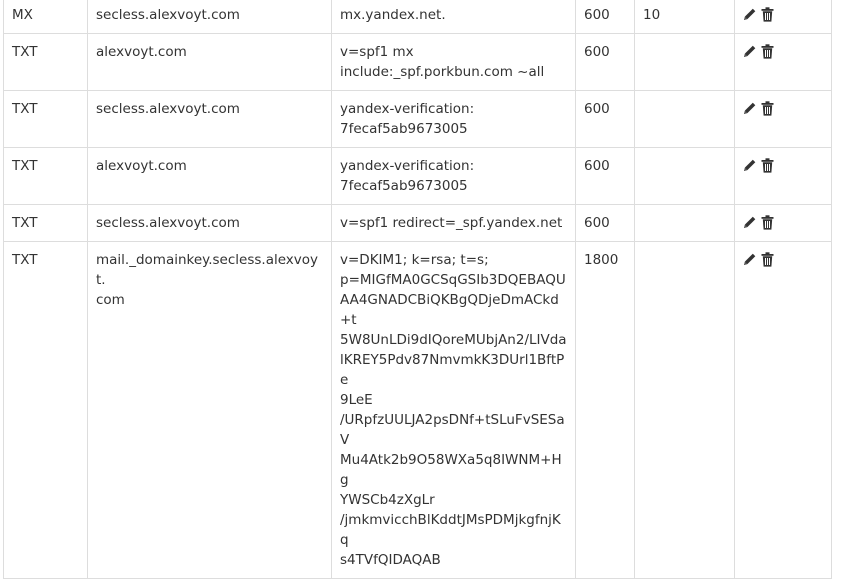 This screenshot has width=845, height=579. I want to click on record-answer-text: s4TVfQIDAQAB, so click(390, 560).